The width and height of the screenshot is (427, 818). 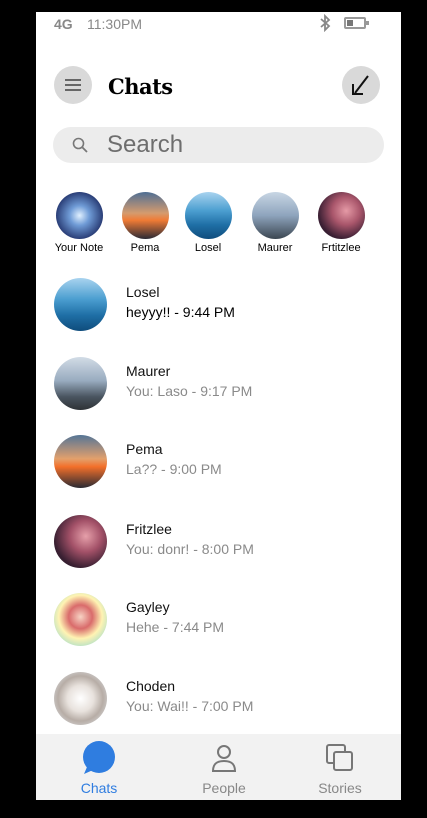 What do you see at coordinates (80, 147) in the screenshot?
I see `search-icon` at bounding box center [80, 147].